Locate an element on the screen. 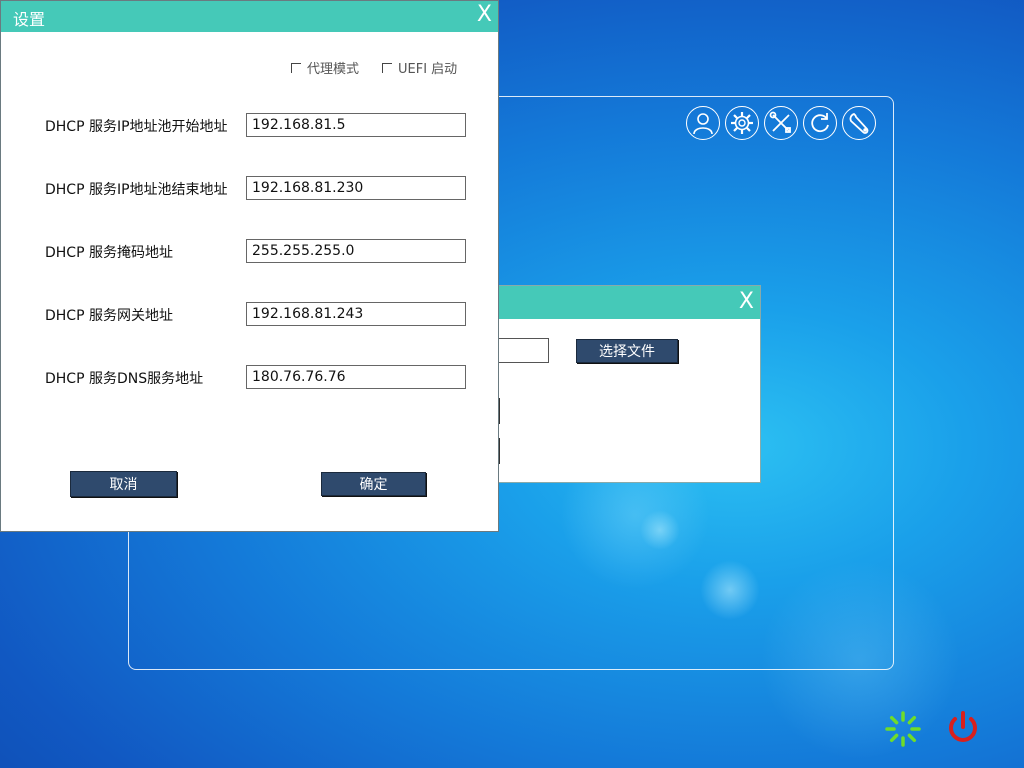 The image size is (1024, 768). settings-titlebar: 设置 X is located at coordinates (249, 16).